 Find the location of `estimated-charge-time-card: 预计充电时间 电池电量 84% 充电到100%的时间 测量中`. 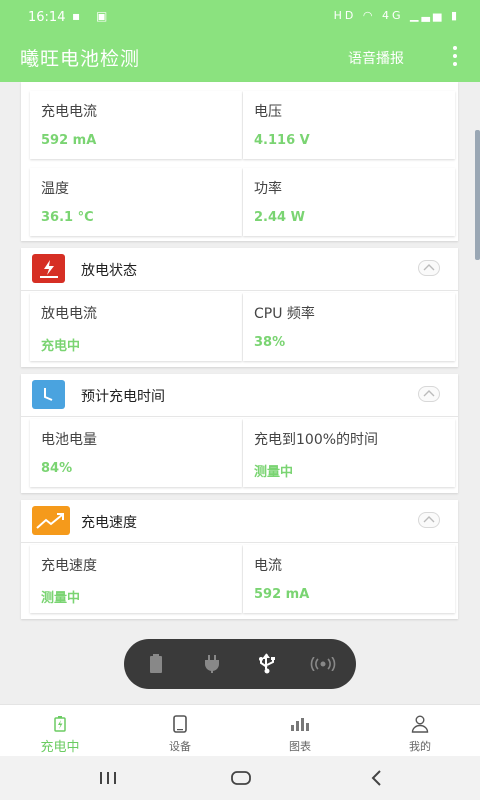

estimated-charge-time-card: 预计充电时间 电池电量 84% 充电到100%的时间 测量中 is located at coordinates (239, 433).